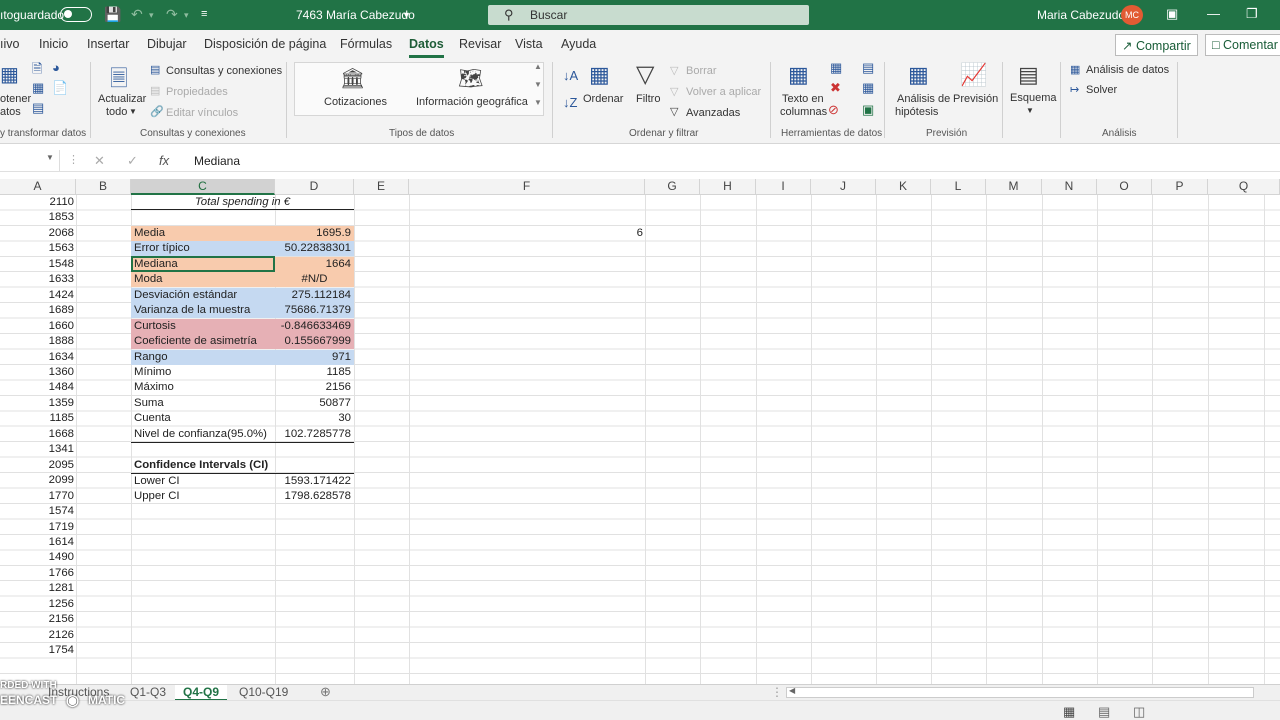 Image resolution: width=1280 pixels, height=720 pixels. What do you see at coordinates (314, 341) in the screenshot?
I see `stats-value: 0.155667999` at bounding box center [314, 341].